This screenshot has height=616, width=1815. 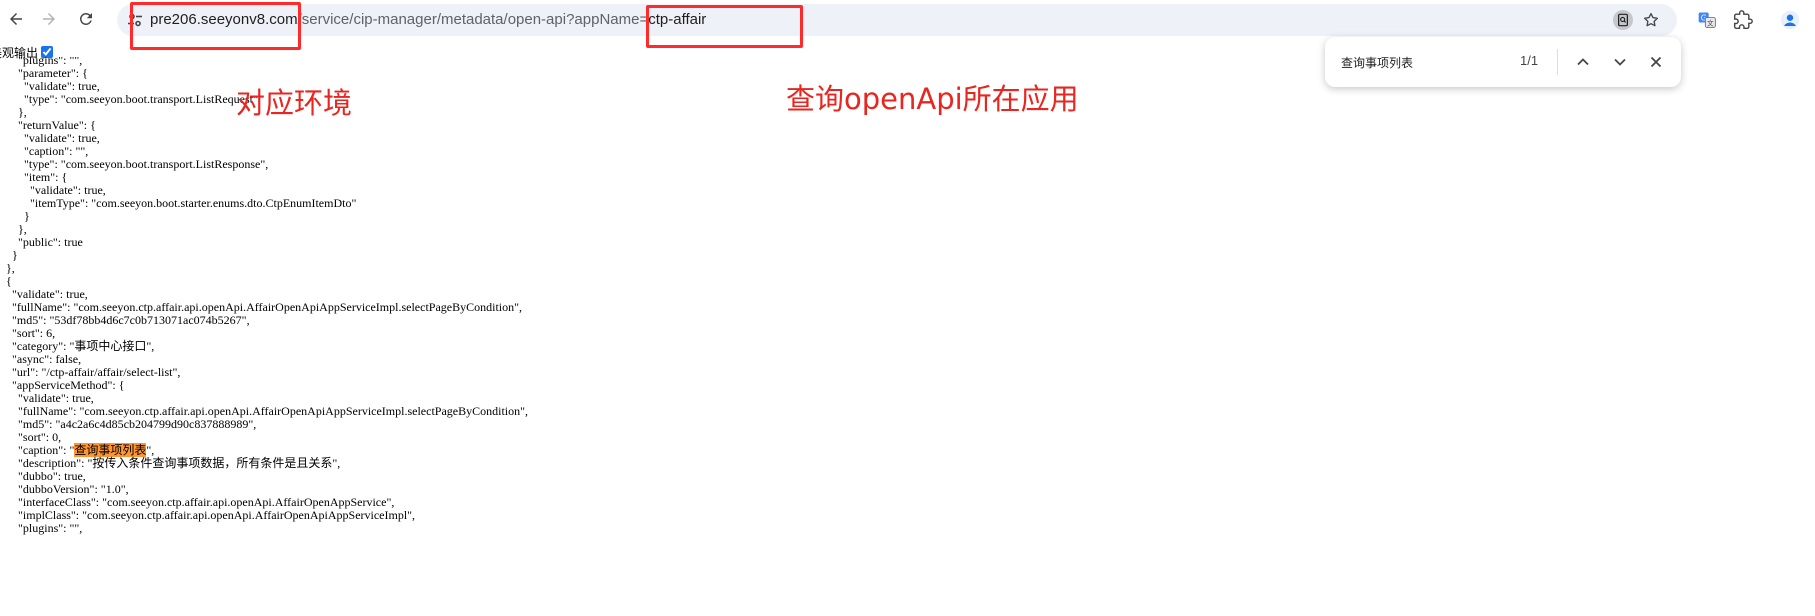 I want to click on star-icon, so click(x=1651, y=19).